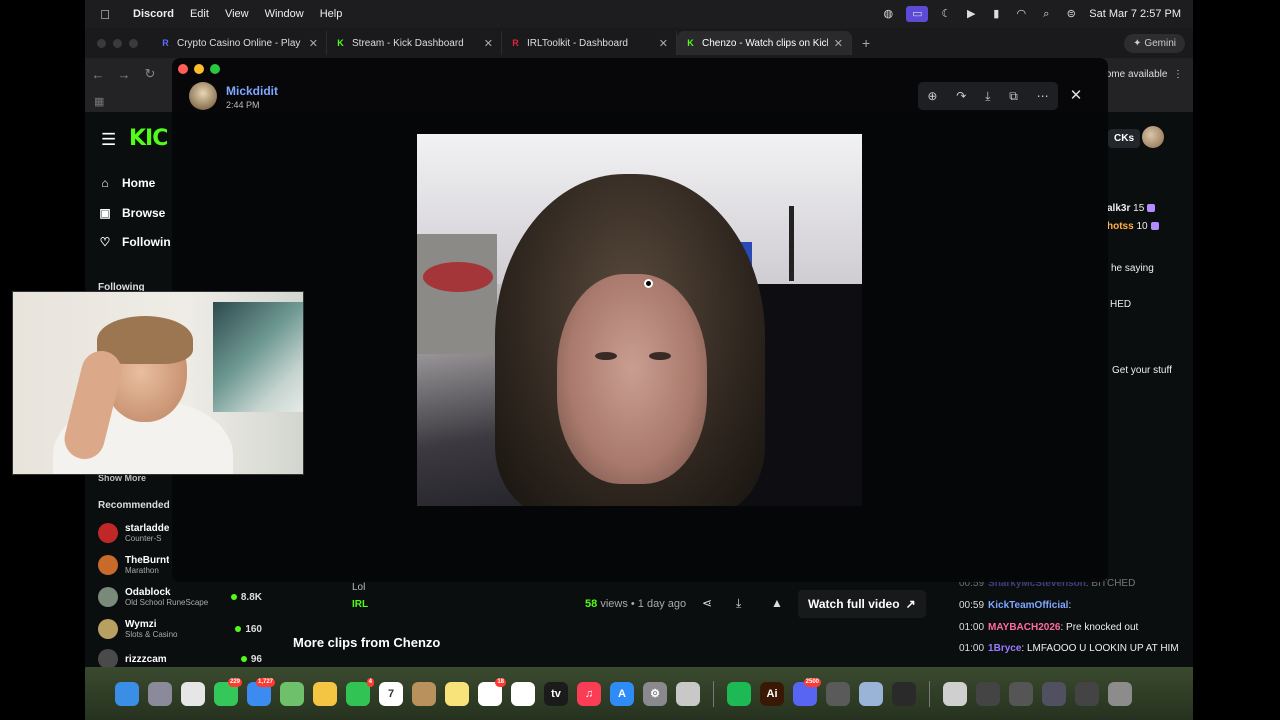 The height and width of the screenshot is (720, 1280). Describe the element at coordinates (838, 693) in the screenshot. I see `calculator-icon` at that location.